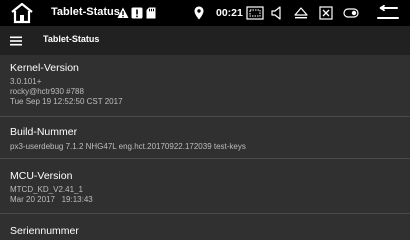  I want to click on toggle-button, so click(351, 13).